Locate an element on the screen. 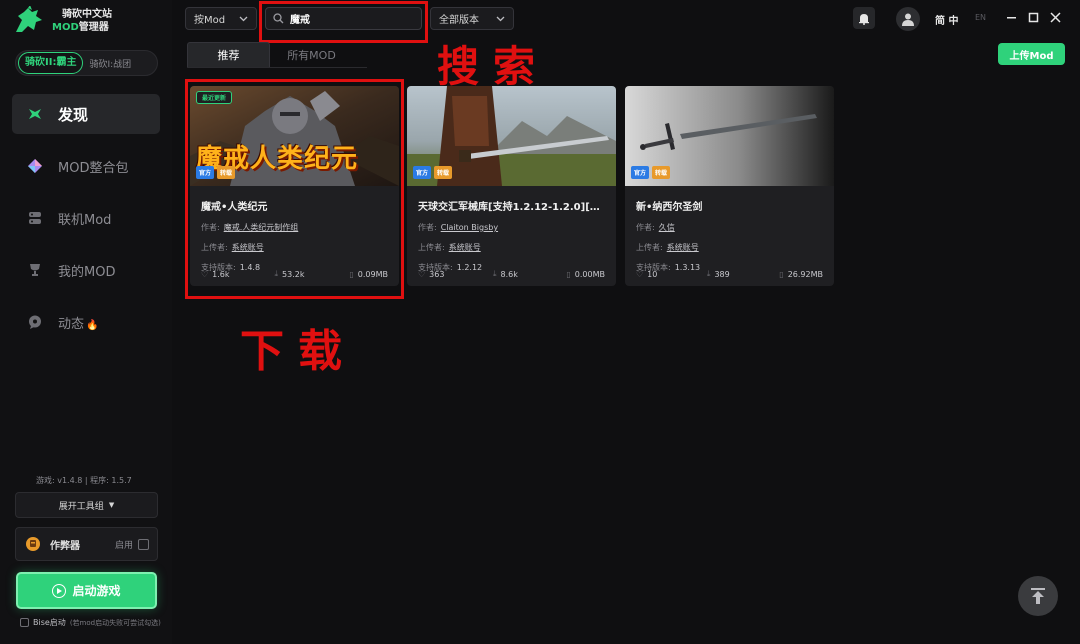 Image resolution: width=1080 pixels, height=644 pixels. tab-underline is located at coordinates (277, 67).